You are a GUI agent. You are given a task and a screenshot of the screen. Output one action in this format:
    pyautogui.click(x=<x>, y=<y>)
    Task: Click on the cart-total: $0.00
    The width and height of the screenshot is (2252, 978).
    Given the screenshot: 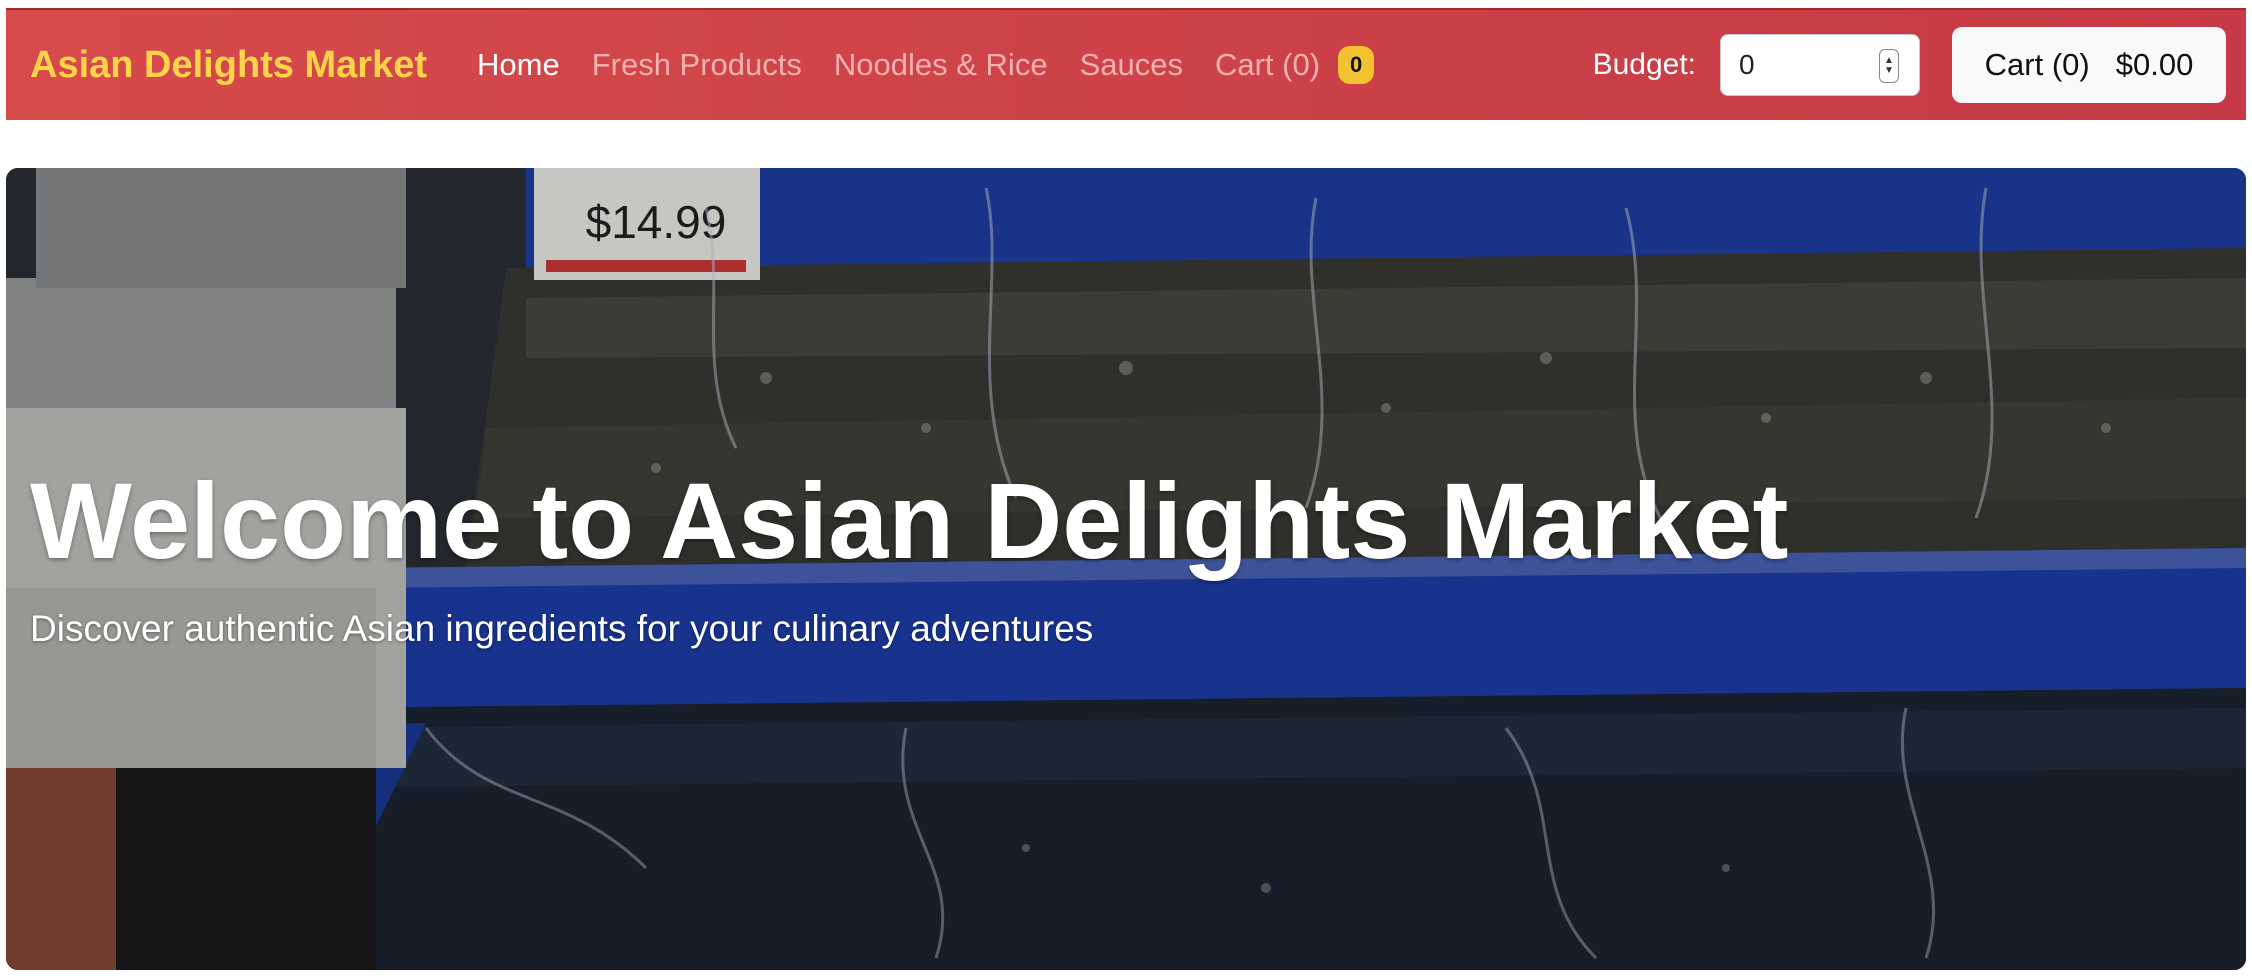 What is the action you would take?
    pyautogui.click(x=2154, y=64)
    